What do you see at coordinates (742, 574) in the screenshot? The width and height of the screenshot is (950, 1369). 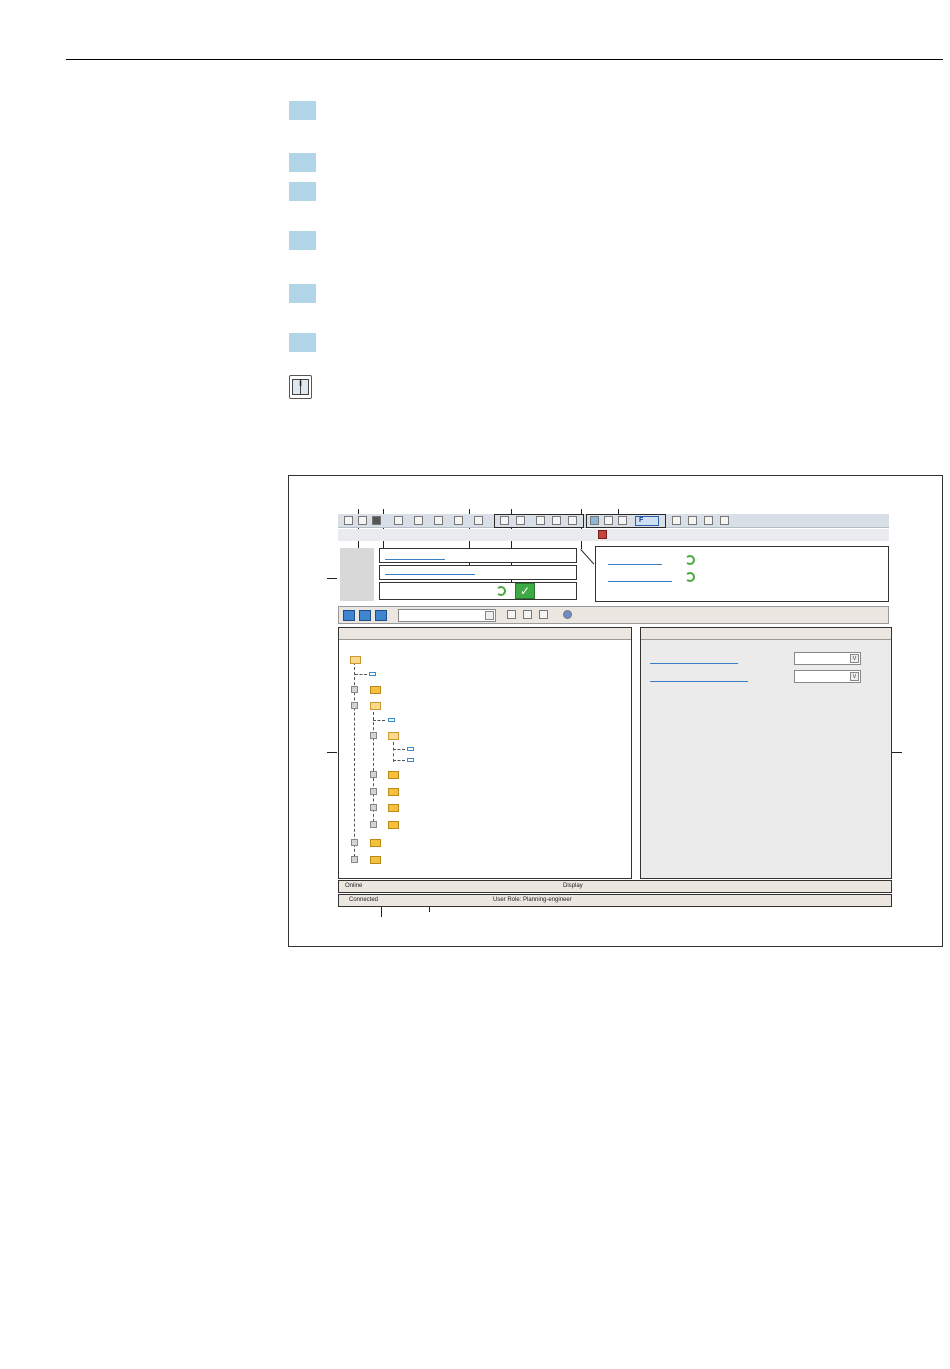 I see `measured-values-box` at bounding box center [742, 574].